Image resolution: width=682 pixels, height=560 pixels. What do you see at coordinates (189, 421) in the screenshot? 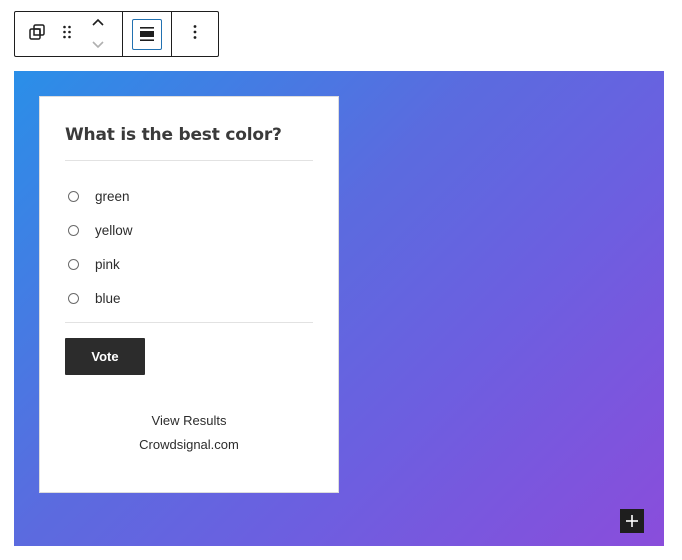
I see `view-results-link: View Results` at bounding box center [189, 421].